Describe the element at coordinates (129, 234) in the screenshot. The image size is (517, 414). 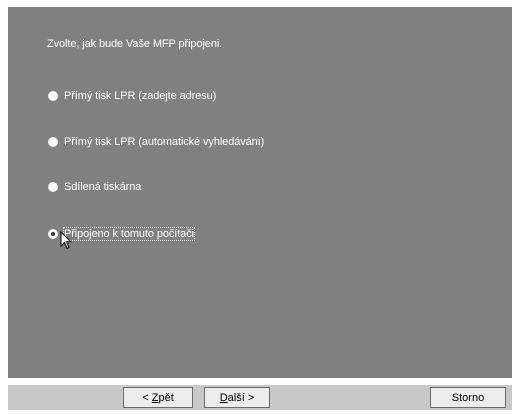
I see `option-label: Připojeno k tomuto počítači` at that location.